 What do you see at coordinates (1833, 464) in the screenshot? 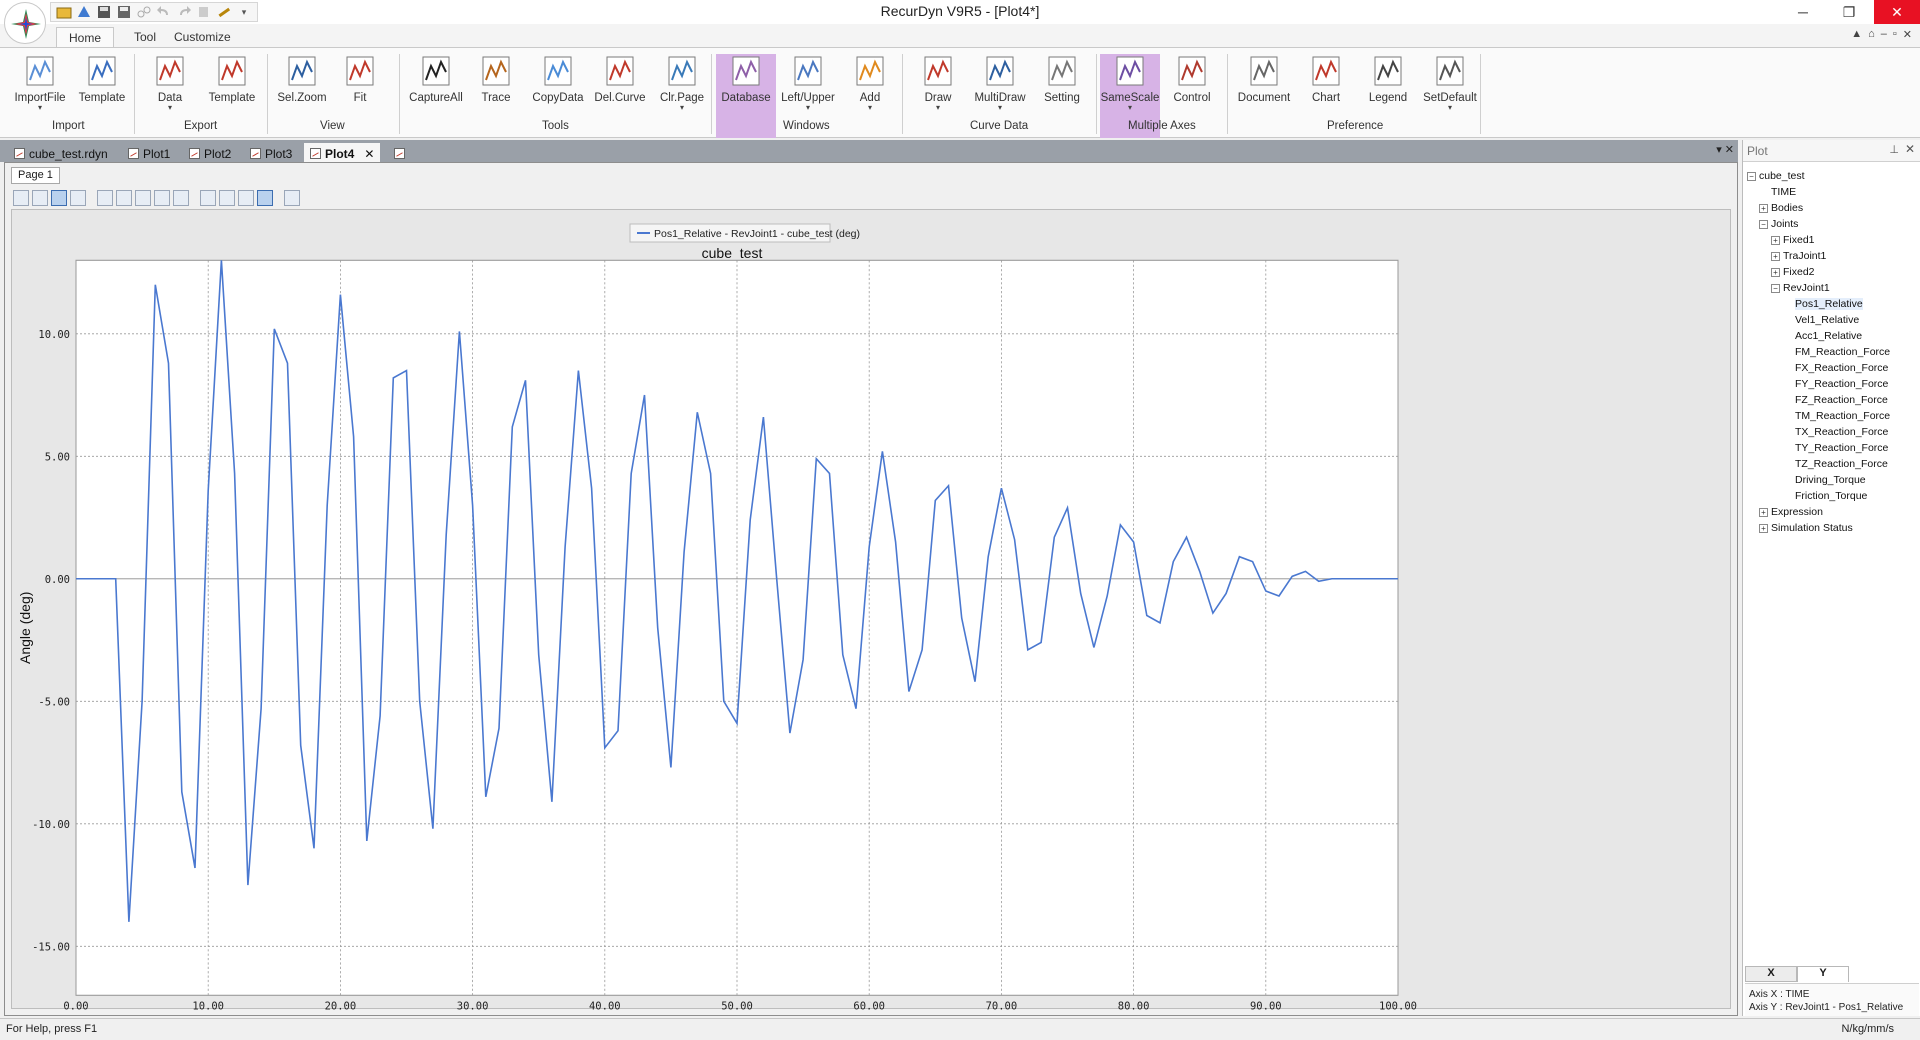
I see `tree-item-tz-reaction-force: TZ_Reaction_Force` at bounding box center [1833, 464].